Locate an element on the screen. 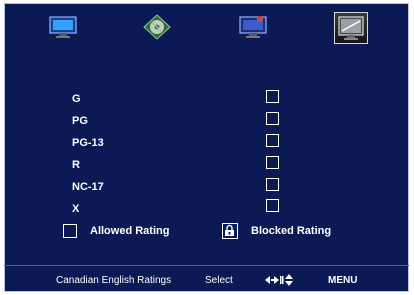 The image size is (414, 295). rating-label-pg: PG is located at coordinates (80, 121).